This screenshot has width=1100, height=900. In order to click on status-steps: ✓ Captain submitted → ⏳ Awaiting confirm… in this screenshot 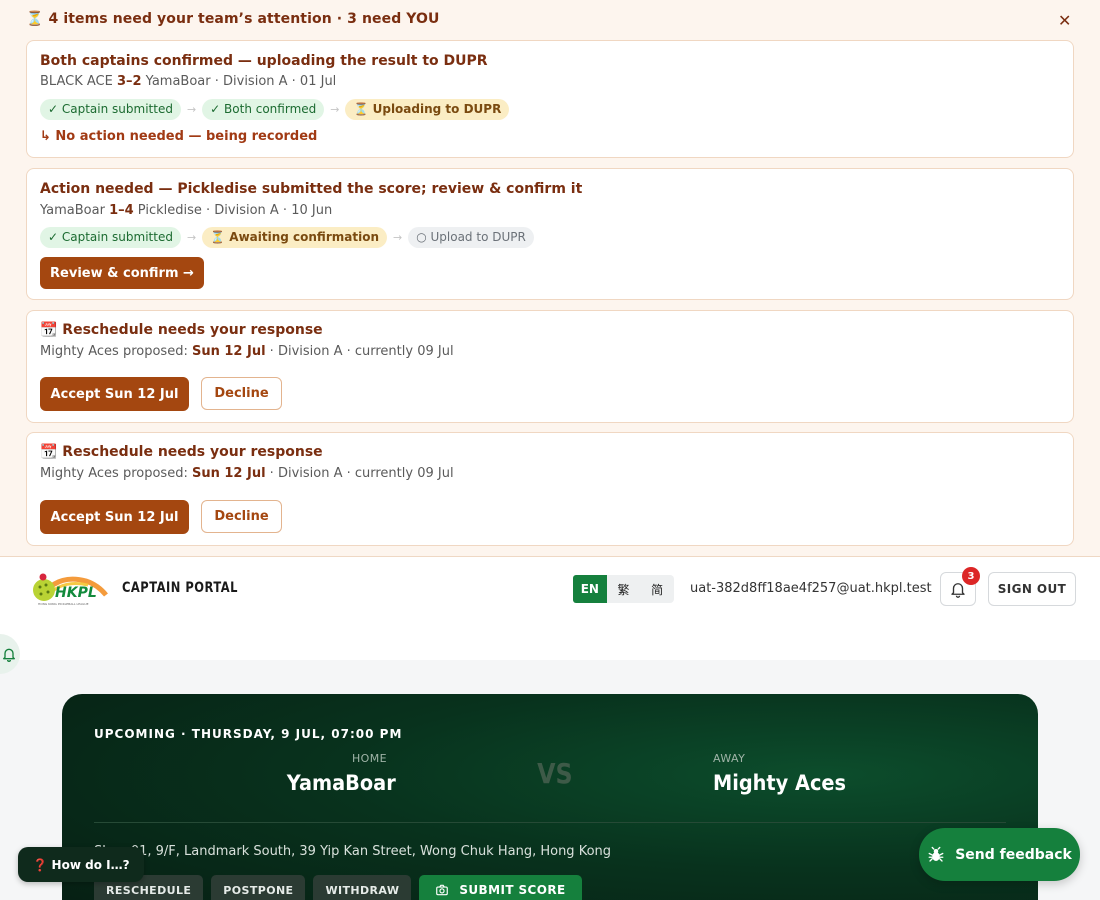, I will do `click(287, 237)`.